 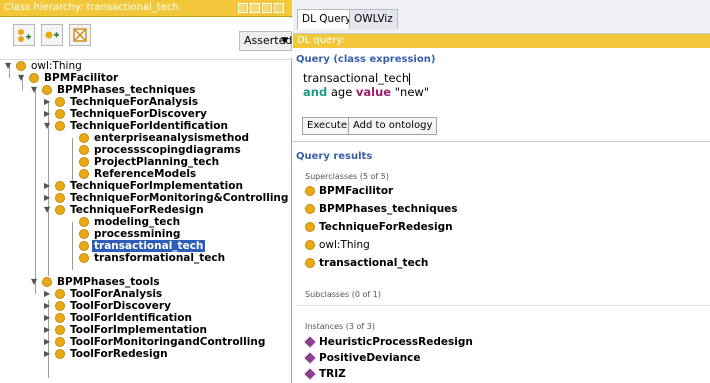 I want to click on add-subclass-icon, so click(x=24, y=35).